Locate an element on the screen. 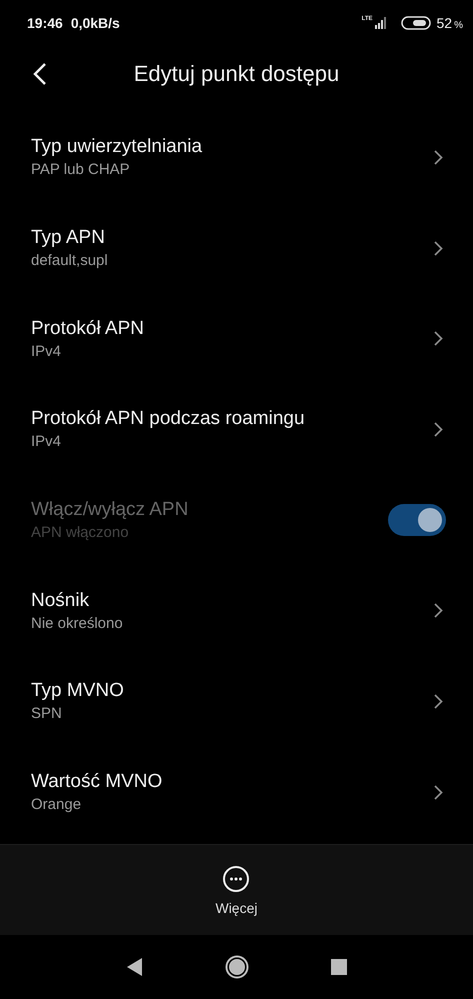 This screenshot has width=473, height=999. settings-item: Protokół APN podczas roamingu IPv4 is located at coordinates (236, 429).